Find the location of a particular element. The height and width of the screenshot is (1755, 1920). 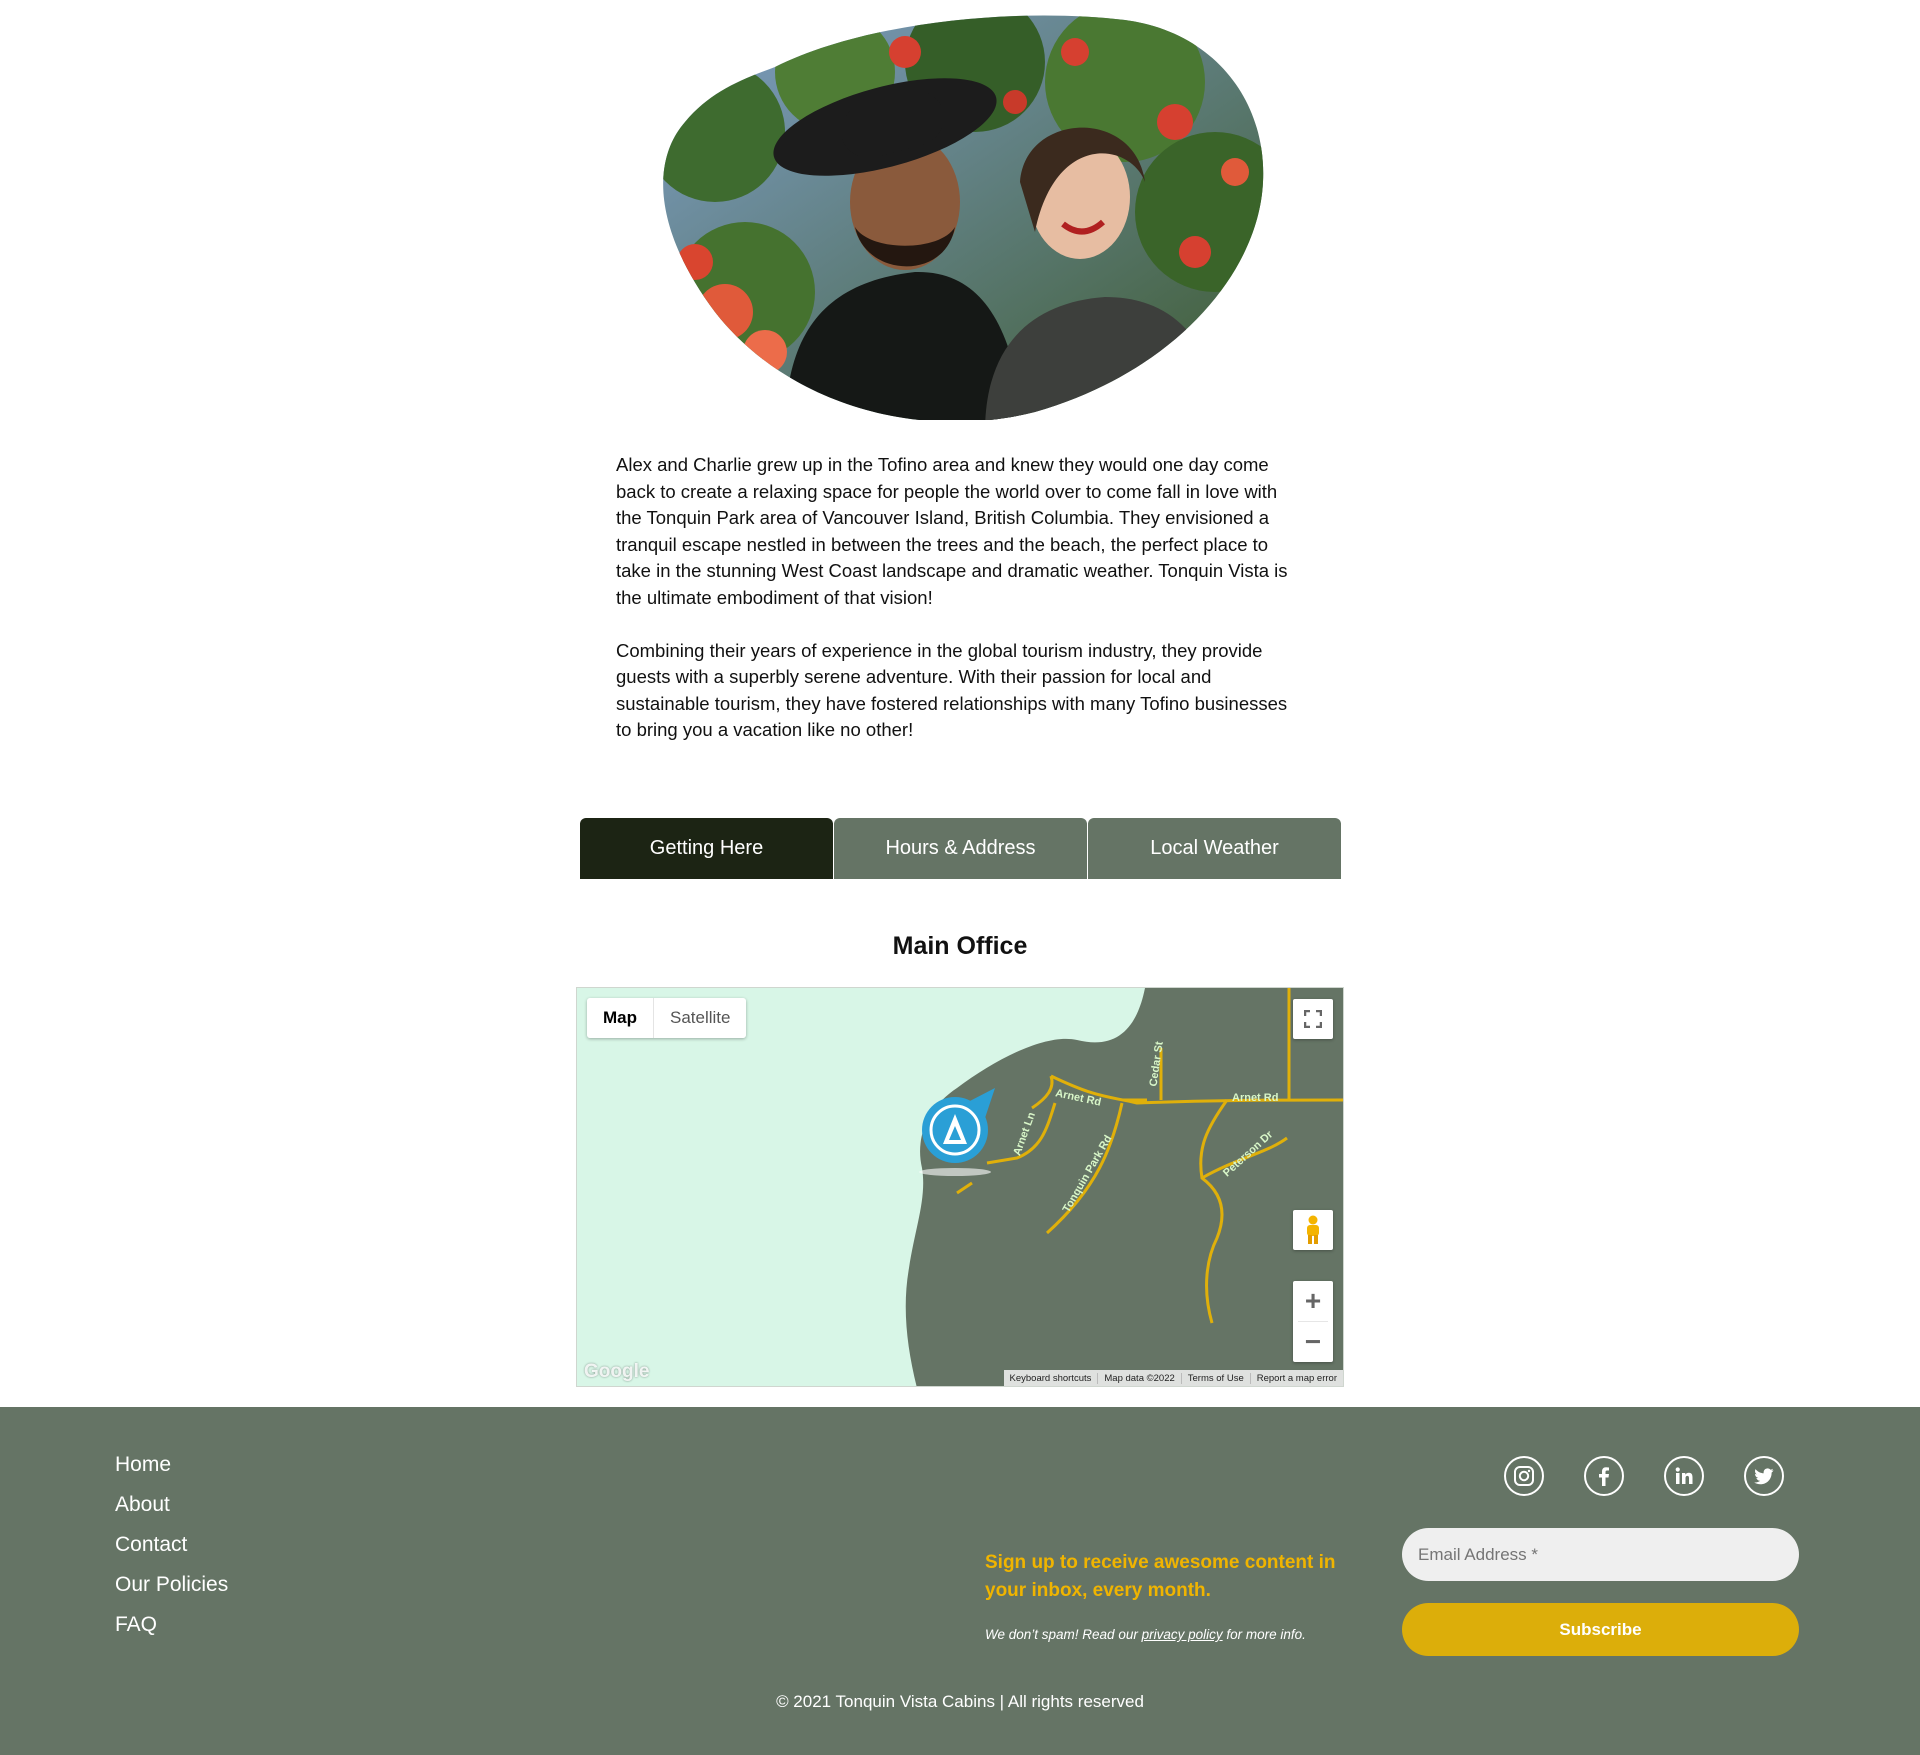

facebook-icon is located at coordinates (1604, 1476).